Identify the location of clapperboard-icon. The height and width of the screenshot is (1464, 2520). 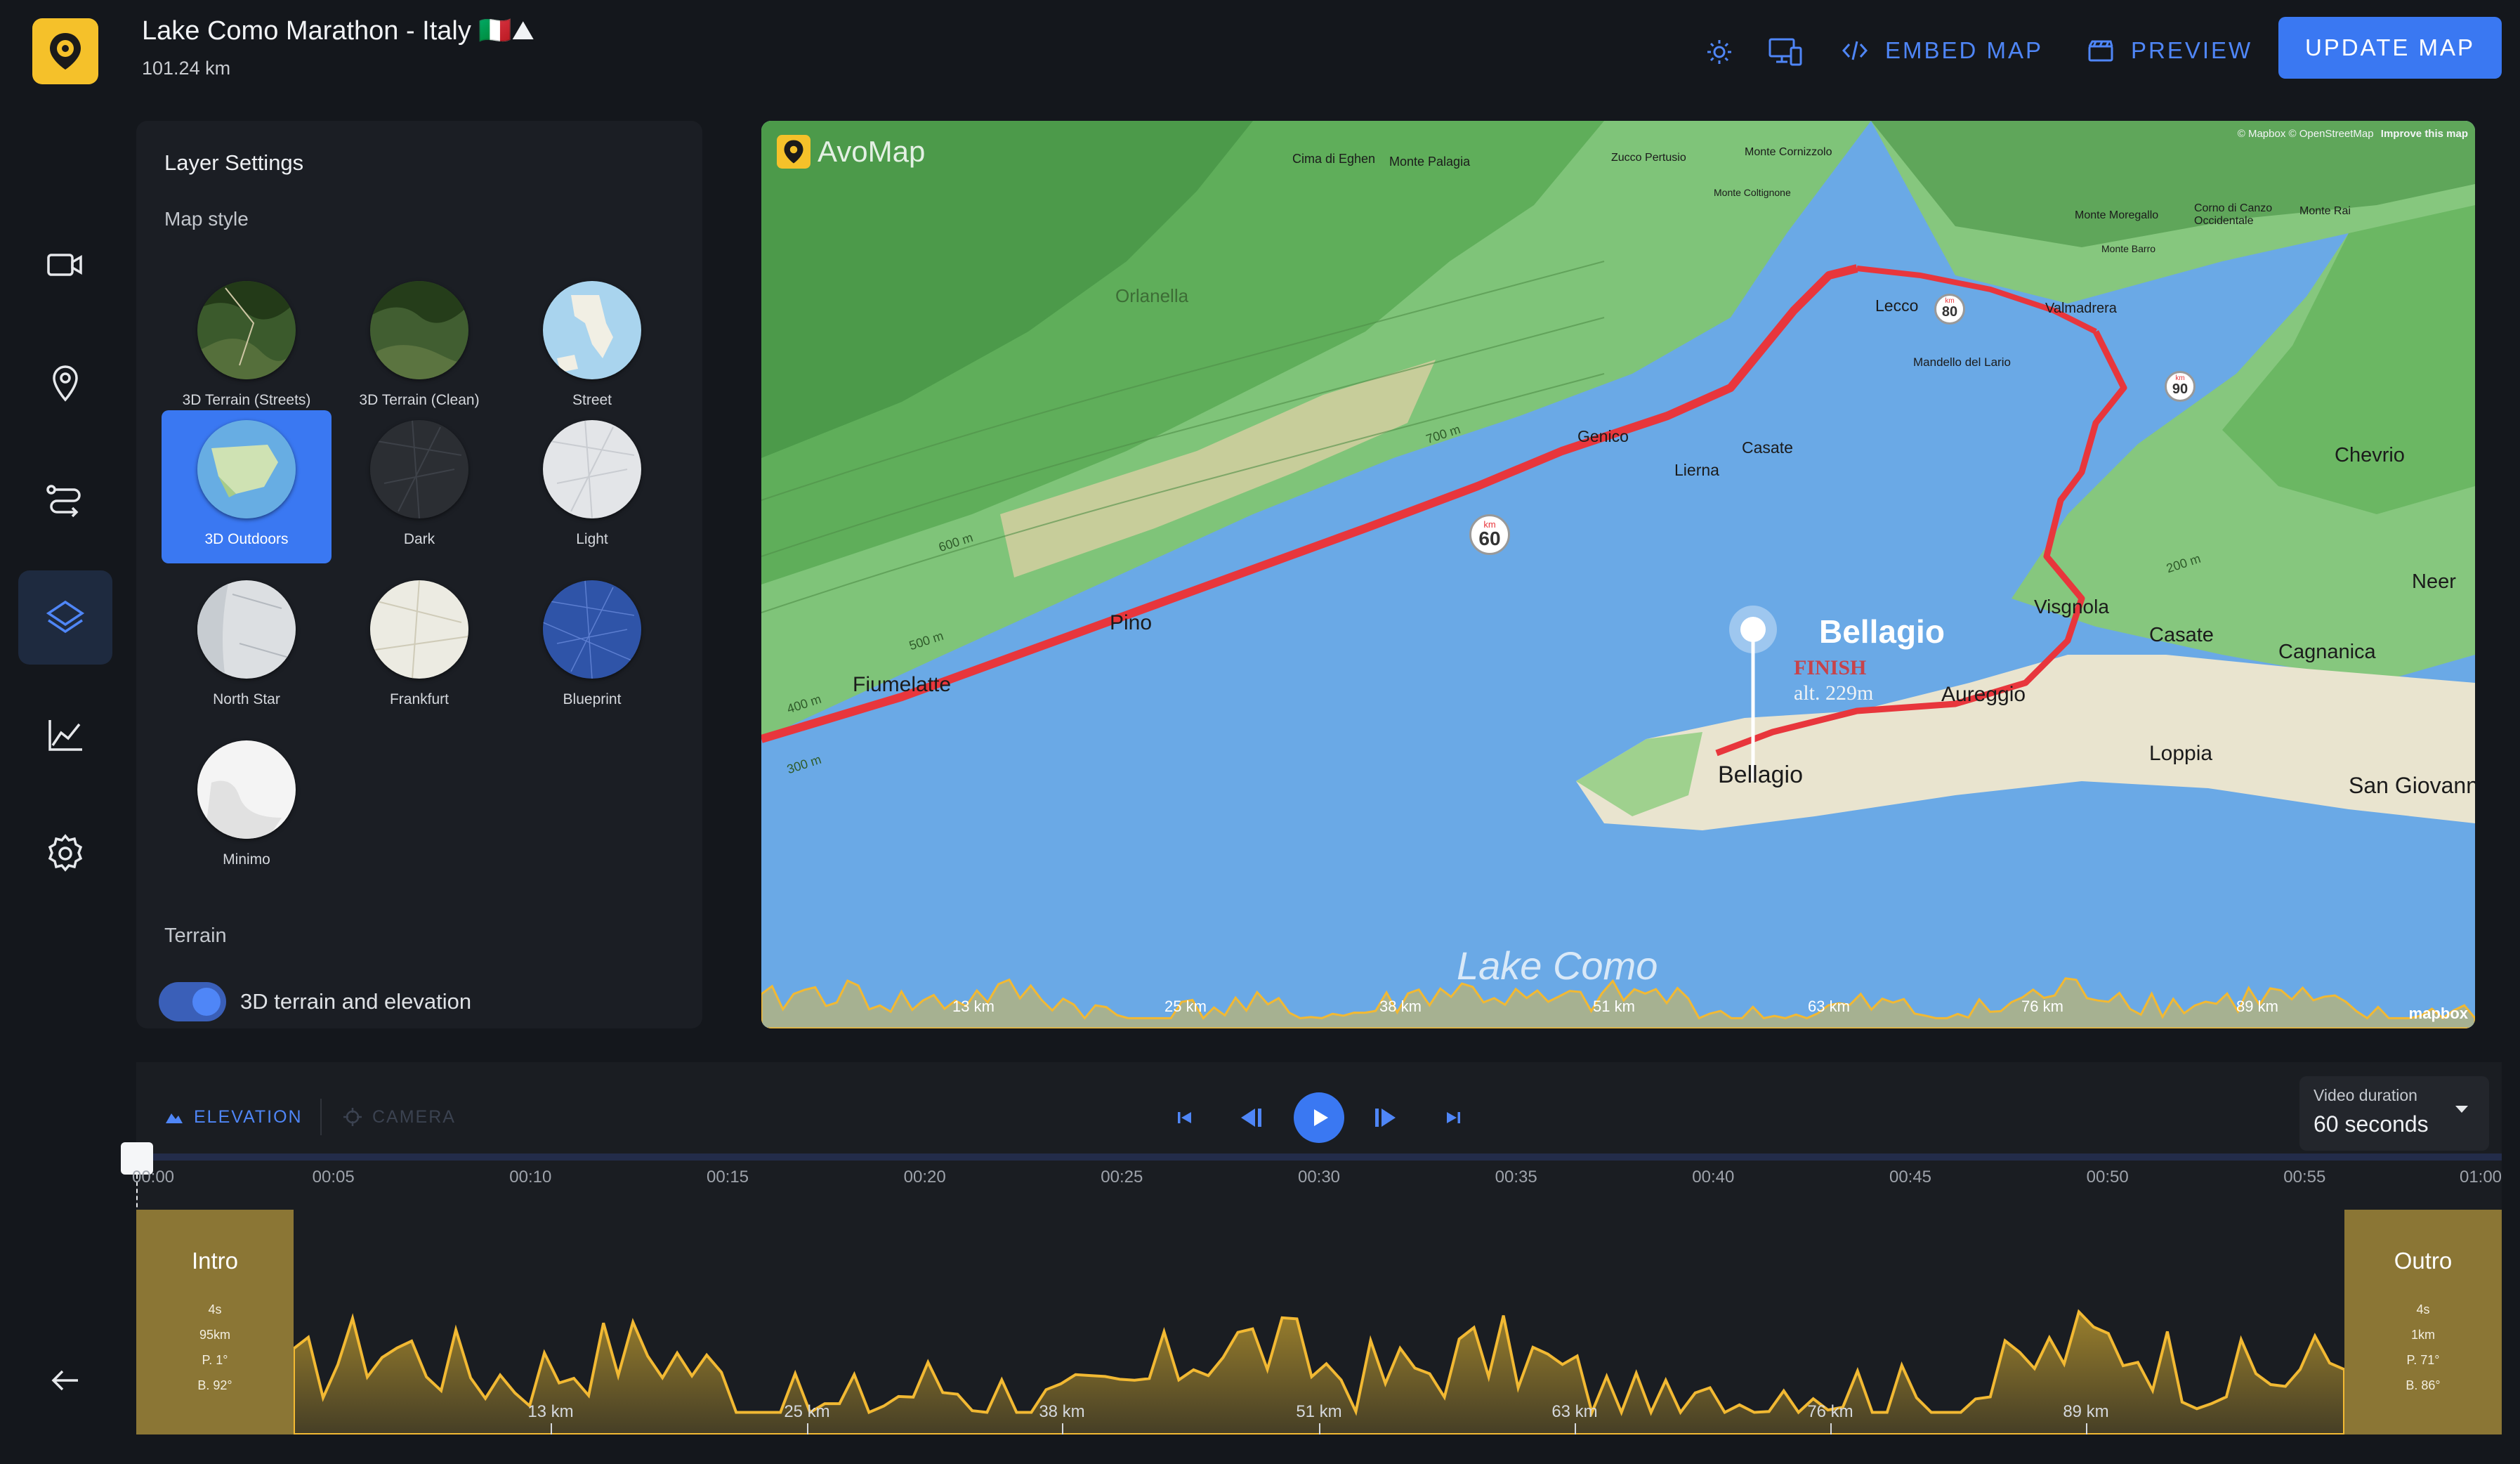
(2100, 51).